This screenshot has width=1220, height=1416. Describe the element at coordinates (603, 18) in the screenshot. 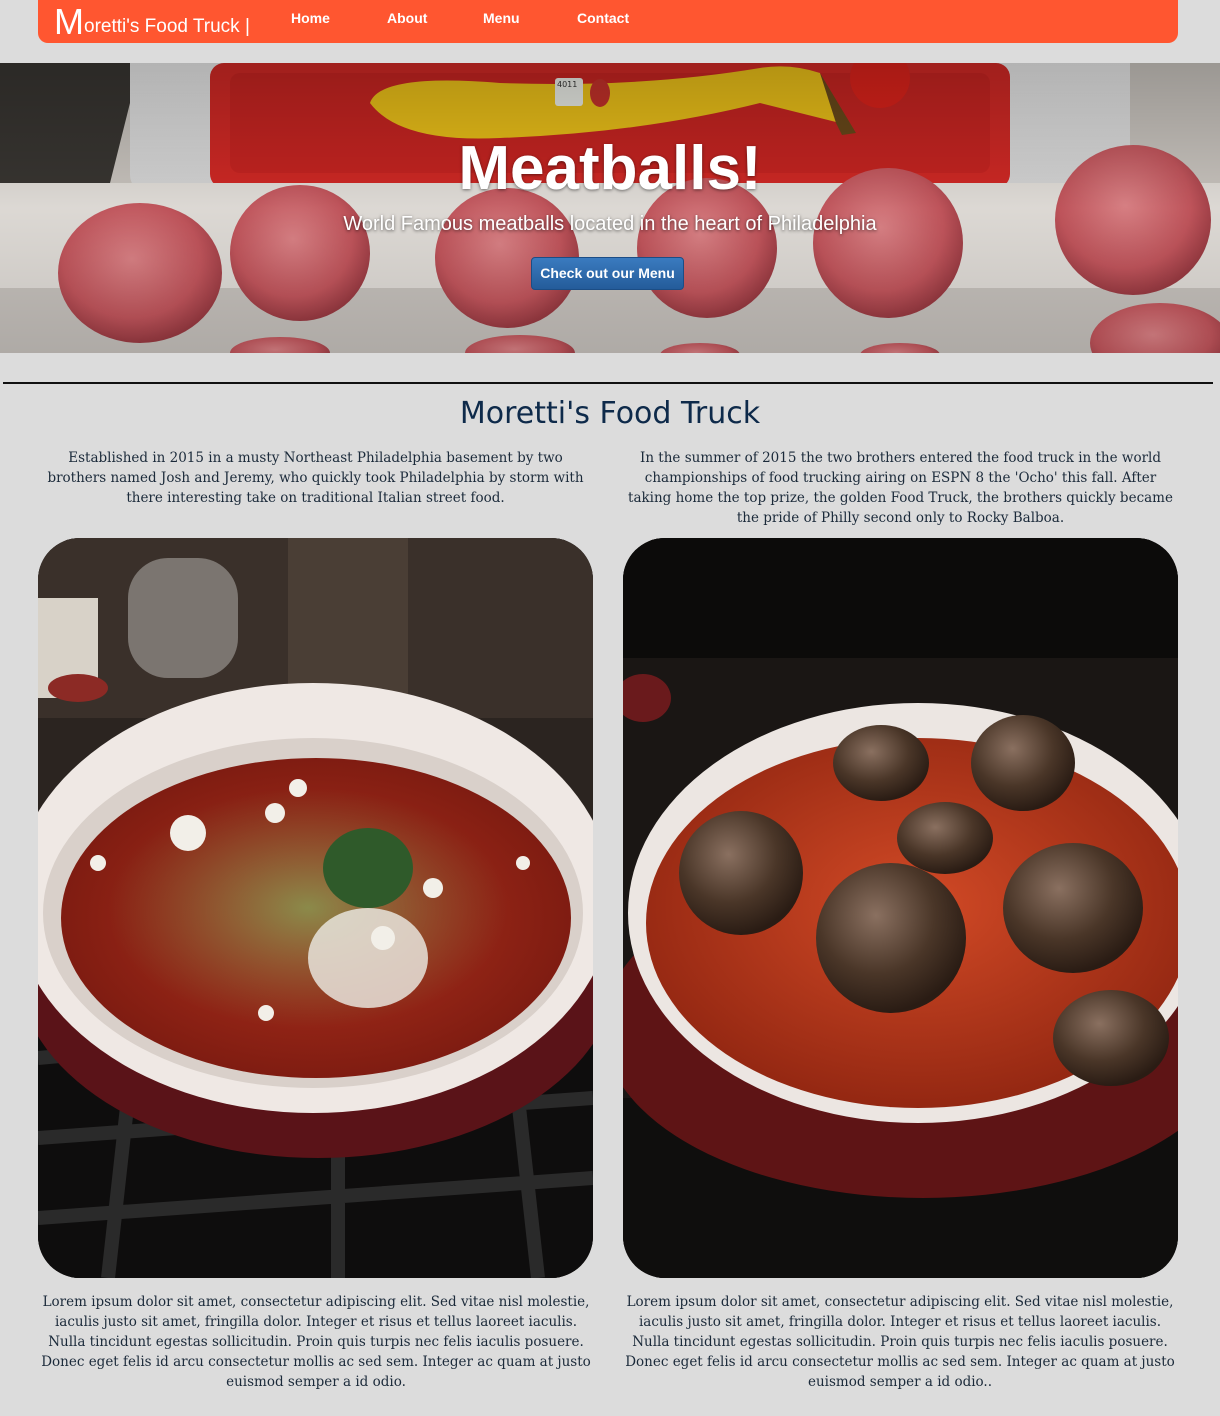

I see `nav-contact: Contact` at that location.